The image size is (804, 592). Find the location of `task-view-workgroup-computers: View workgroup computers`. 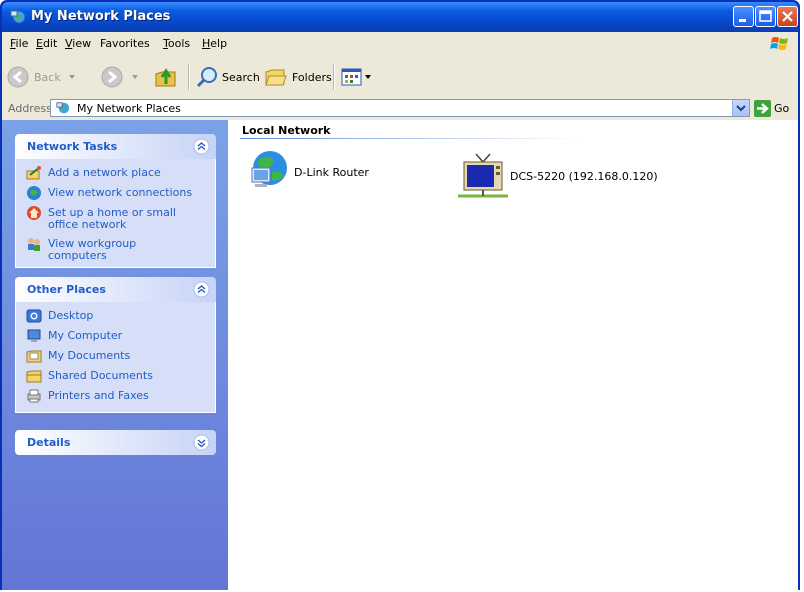

task-view-workgroup-computers: View workgroup computers is located at coordinates (115, 249).